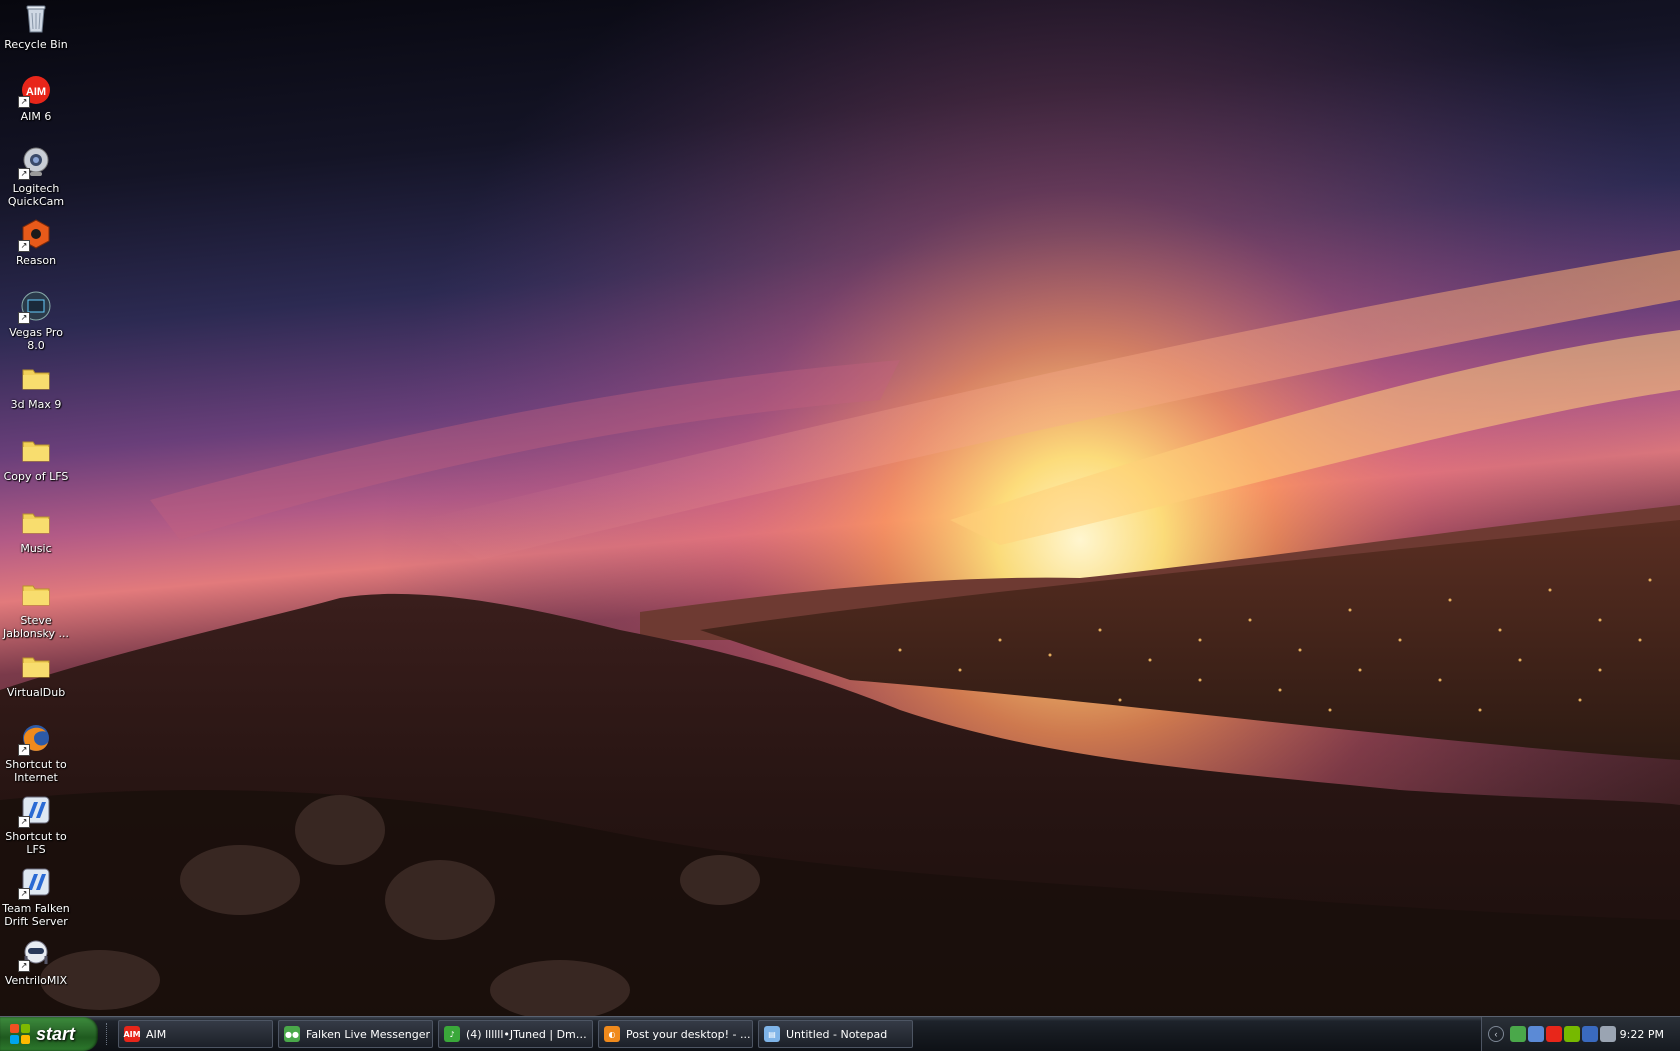 Image resolution: width=1680 pixels, height=1051 pixels. I want to click on desktop-icon-3d-max-9: 3d Max 9, so click(36, 386).